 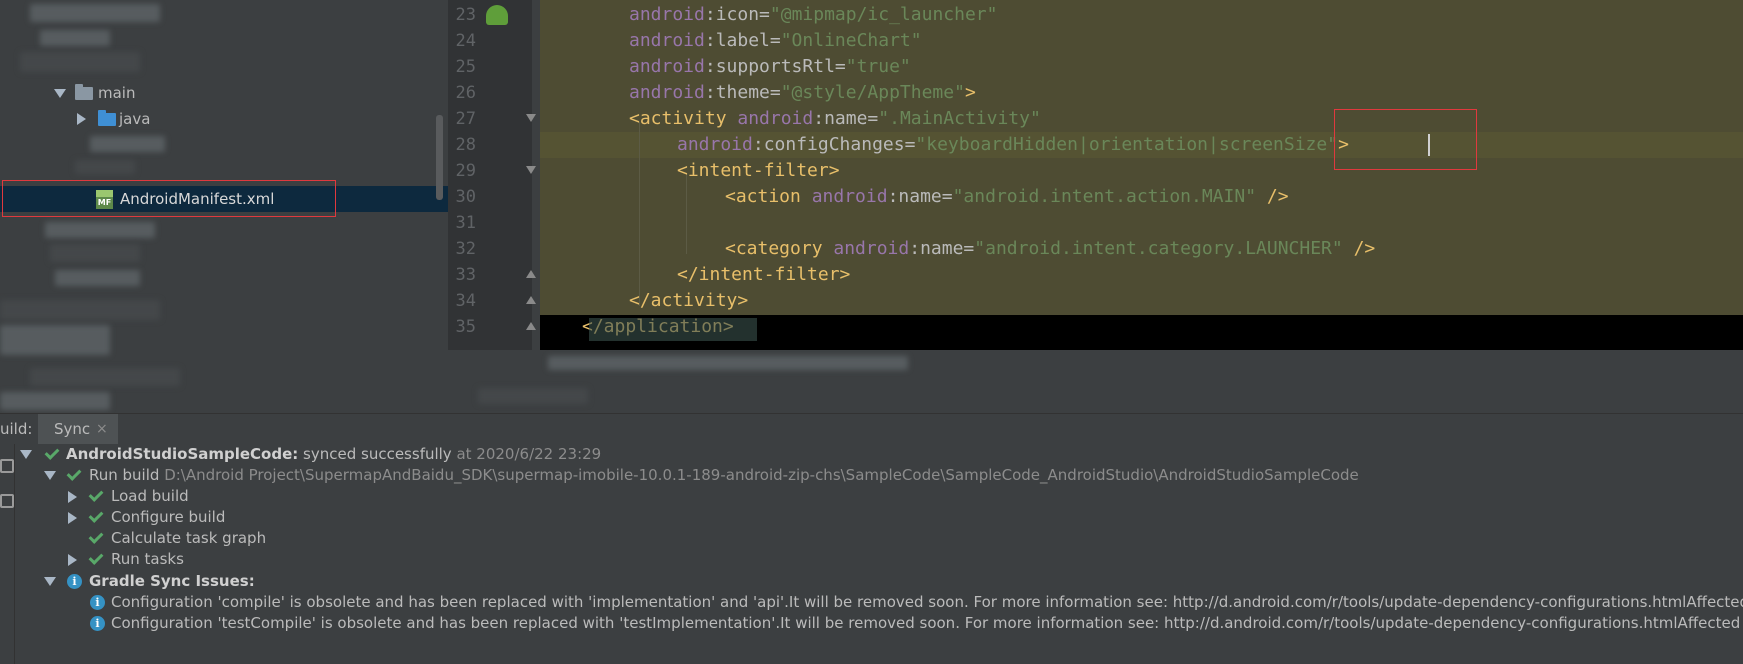 What do you see at coordinates (7, 554) in the screenshot?
I see `build-toolbar` at bounding box center [7, 554].